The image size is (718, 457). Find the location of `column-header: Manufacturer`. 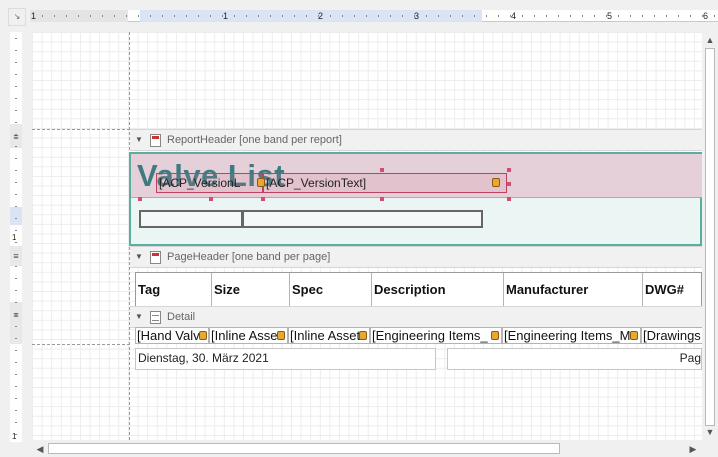

column-header: Manufacturer is located at coordinates (573, 289).